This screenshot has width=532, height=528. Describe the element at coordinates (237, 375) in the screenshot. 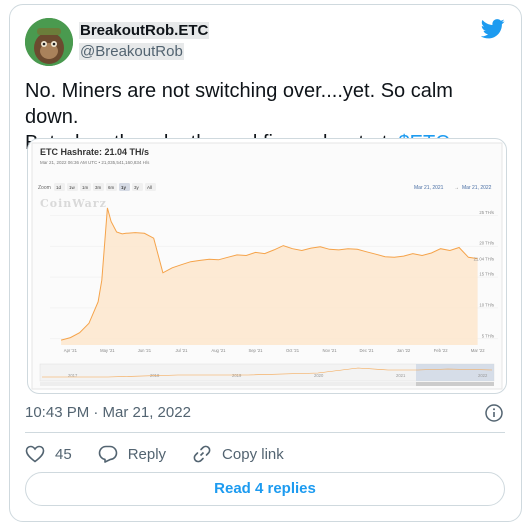

I see `navigator-label: 2019` at that location.